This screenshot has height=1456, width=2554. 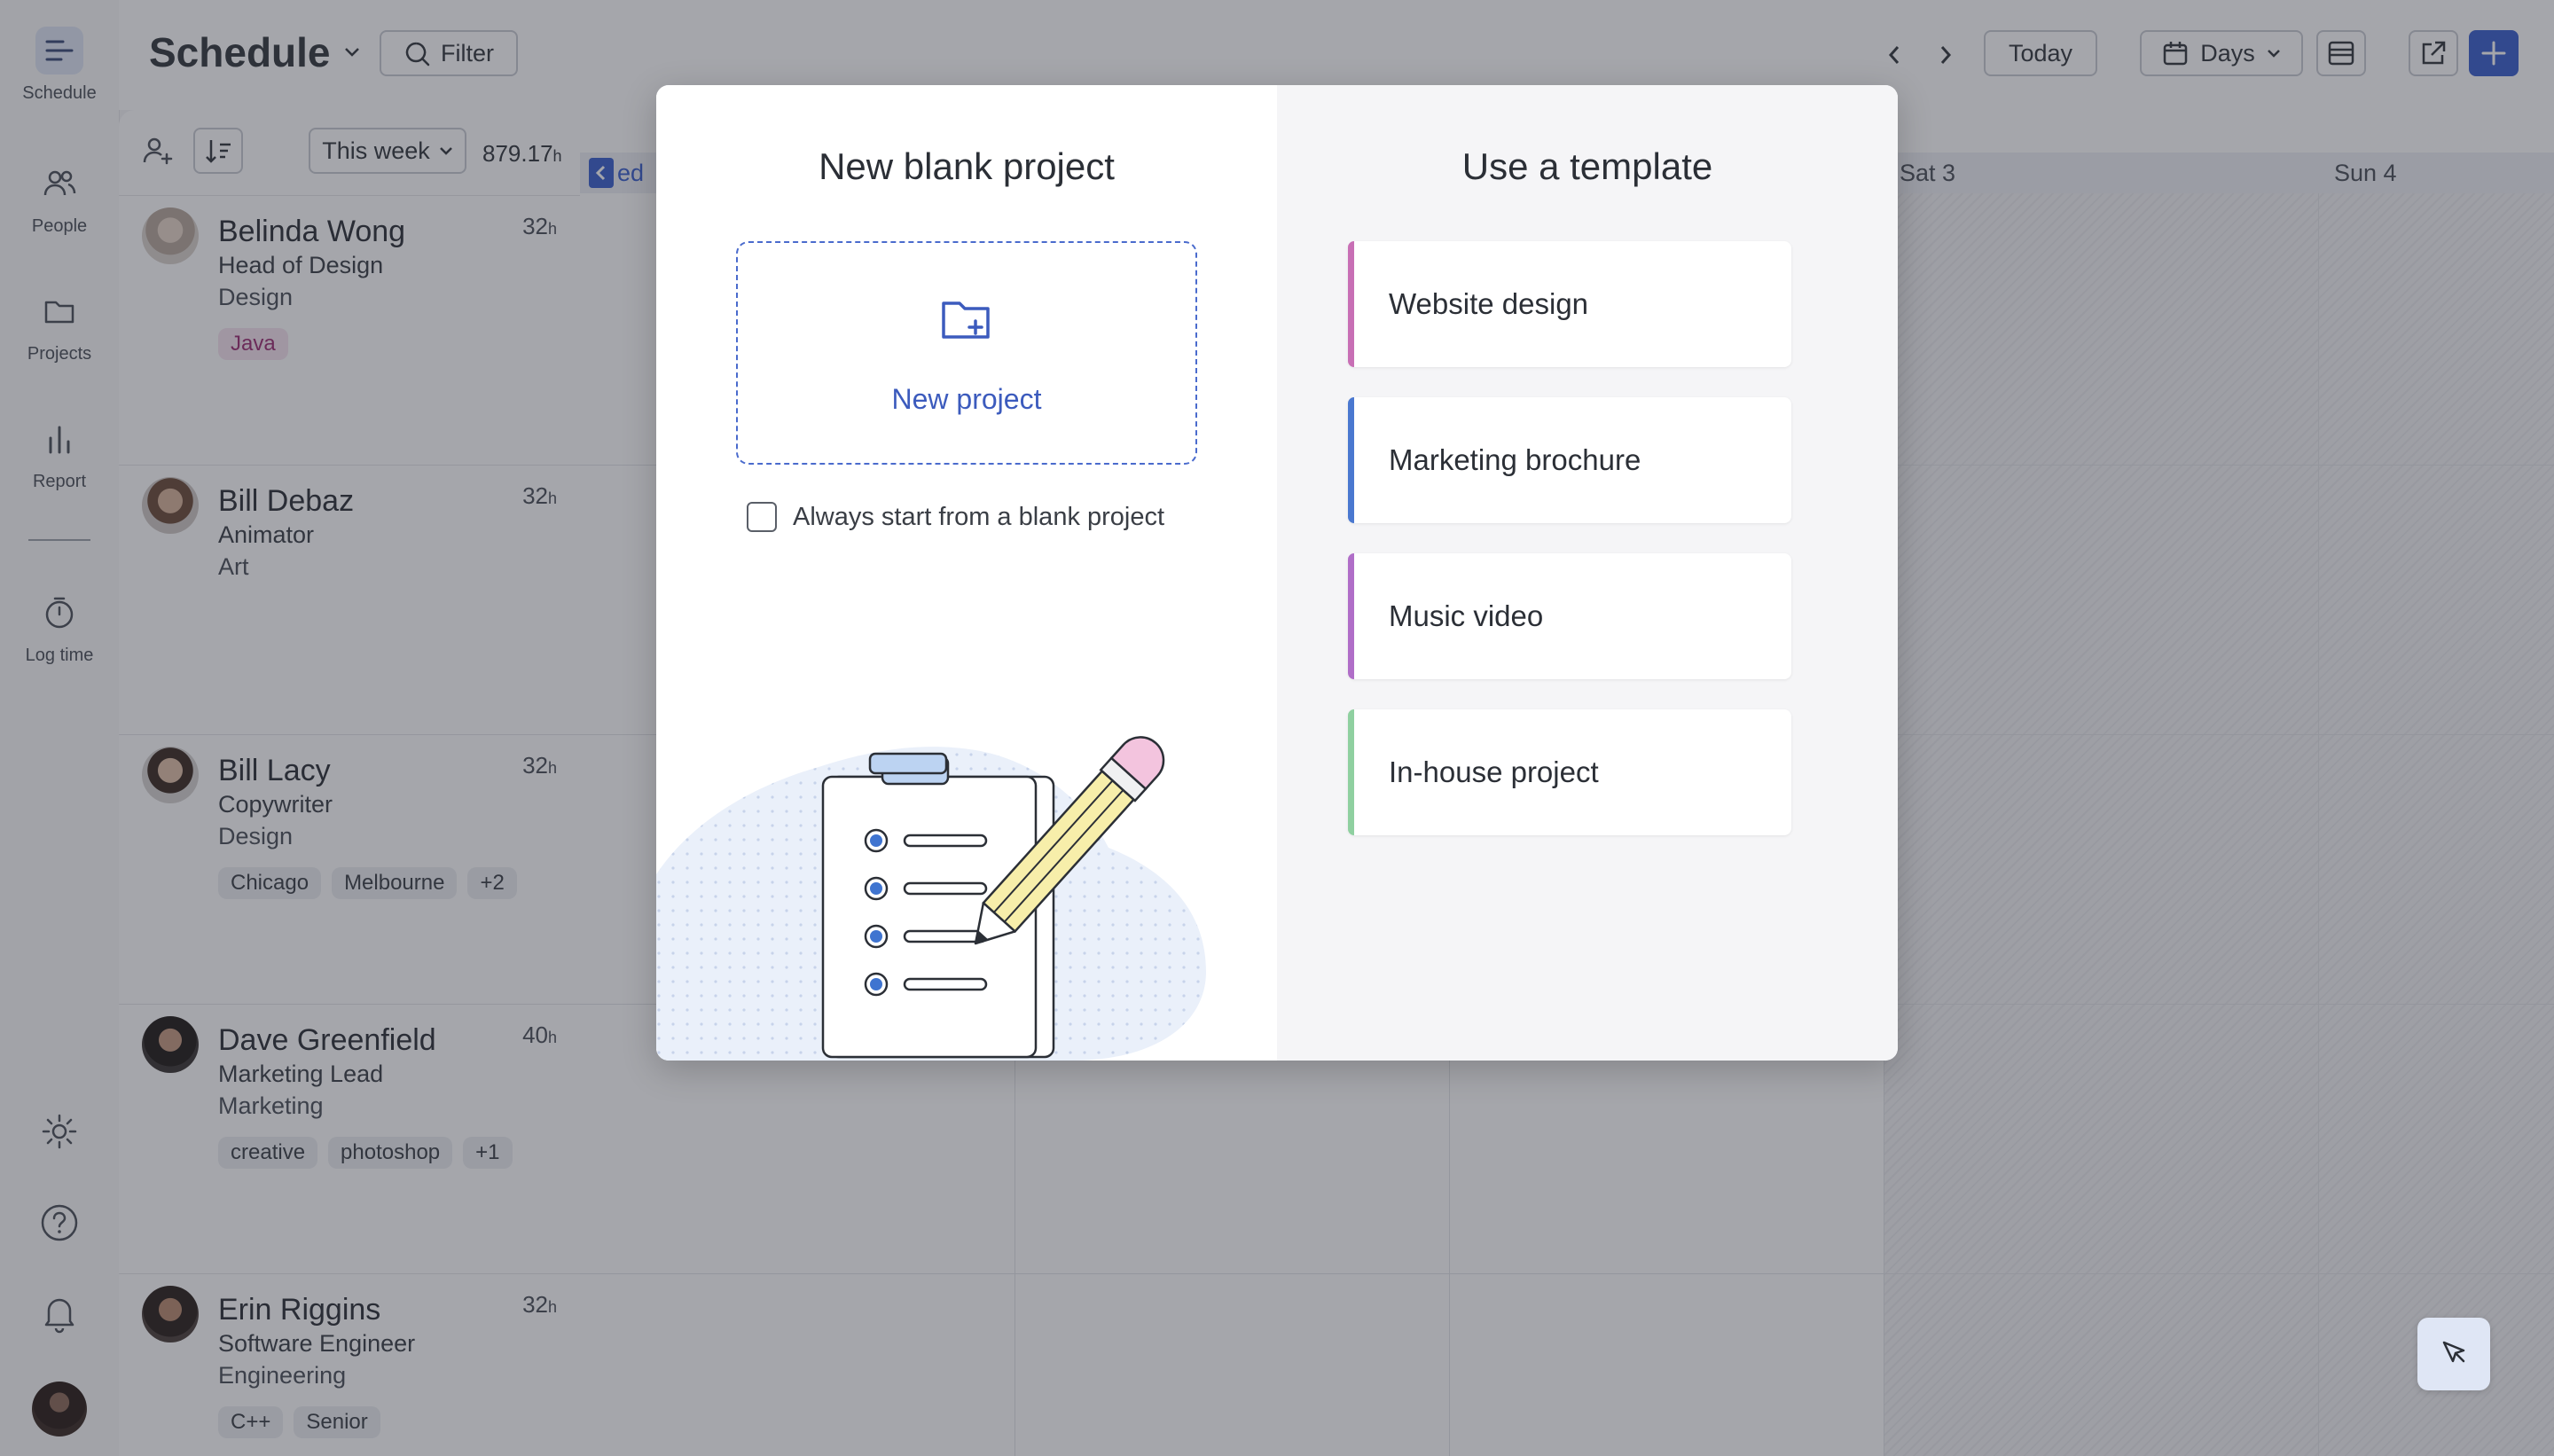 I want to click on pointer-tool-button, so click(x=2453, y=1354).